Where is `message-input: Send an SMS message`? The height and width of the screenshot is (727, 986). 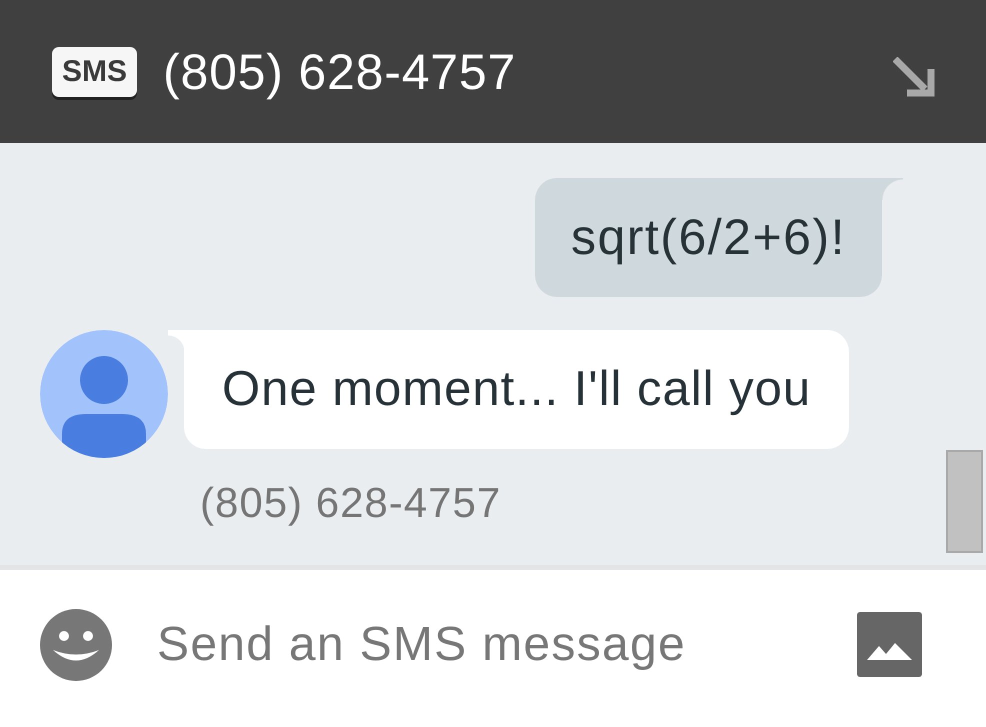 message-input: Send an SMS message is located at coordinates (487, 644).